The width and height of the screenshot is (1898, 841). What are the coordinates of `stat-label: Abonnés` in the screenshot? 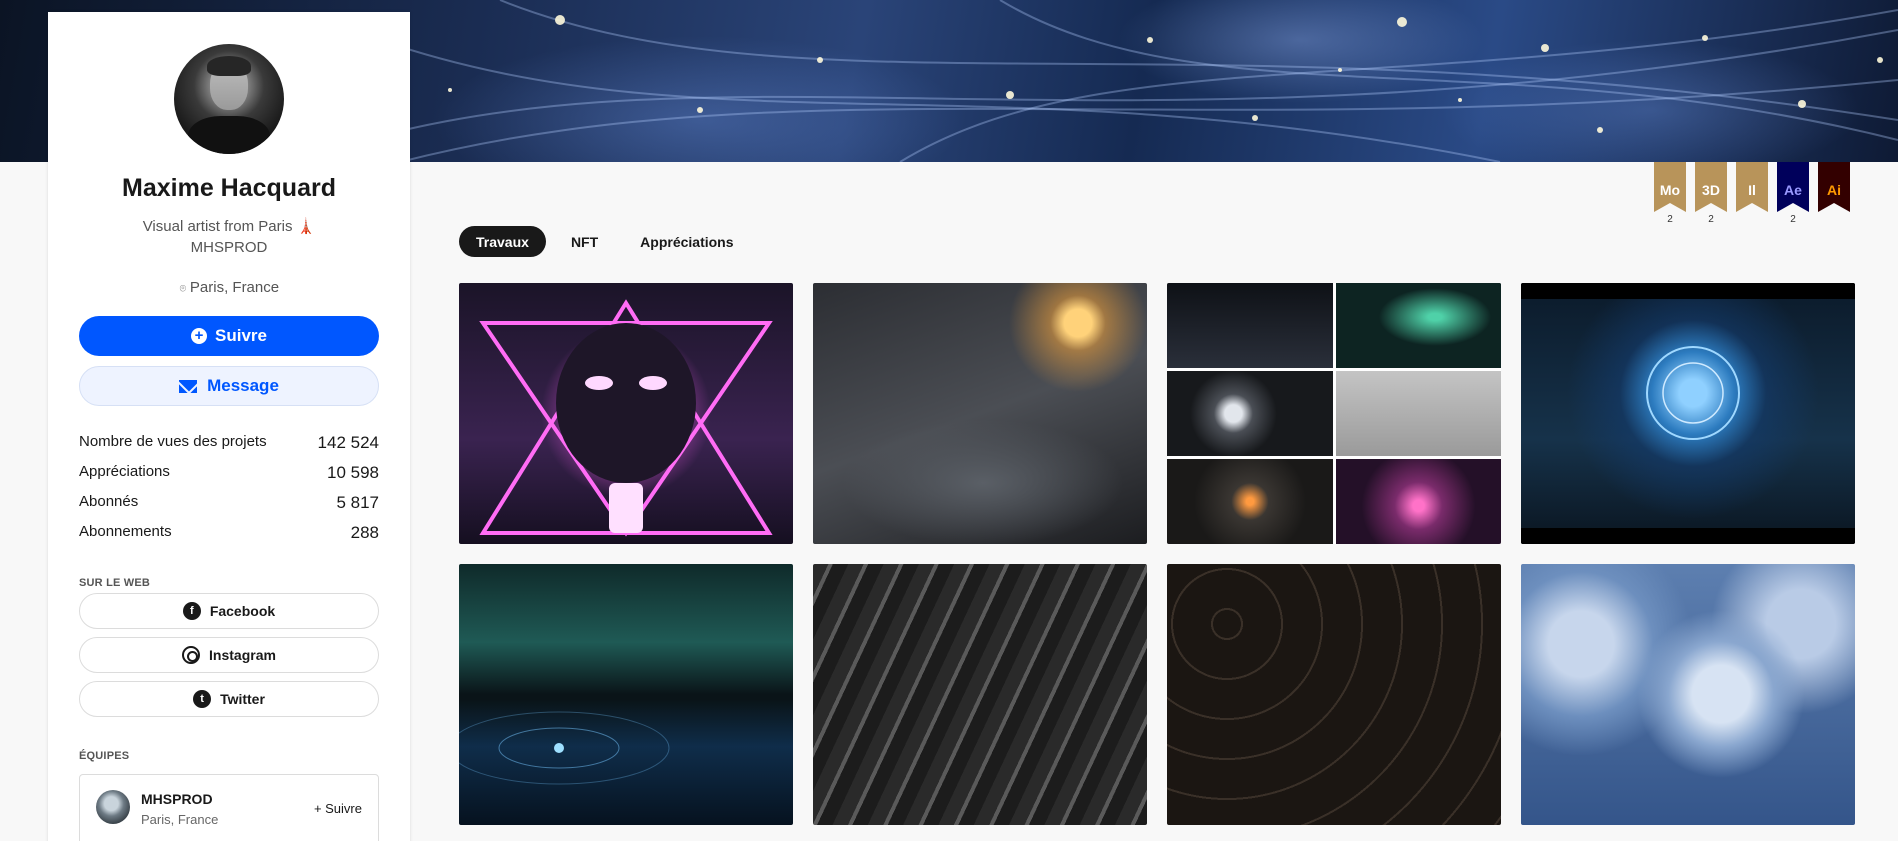 It's located at (109, 501).